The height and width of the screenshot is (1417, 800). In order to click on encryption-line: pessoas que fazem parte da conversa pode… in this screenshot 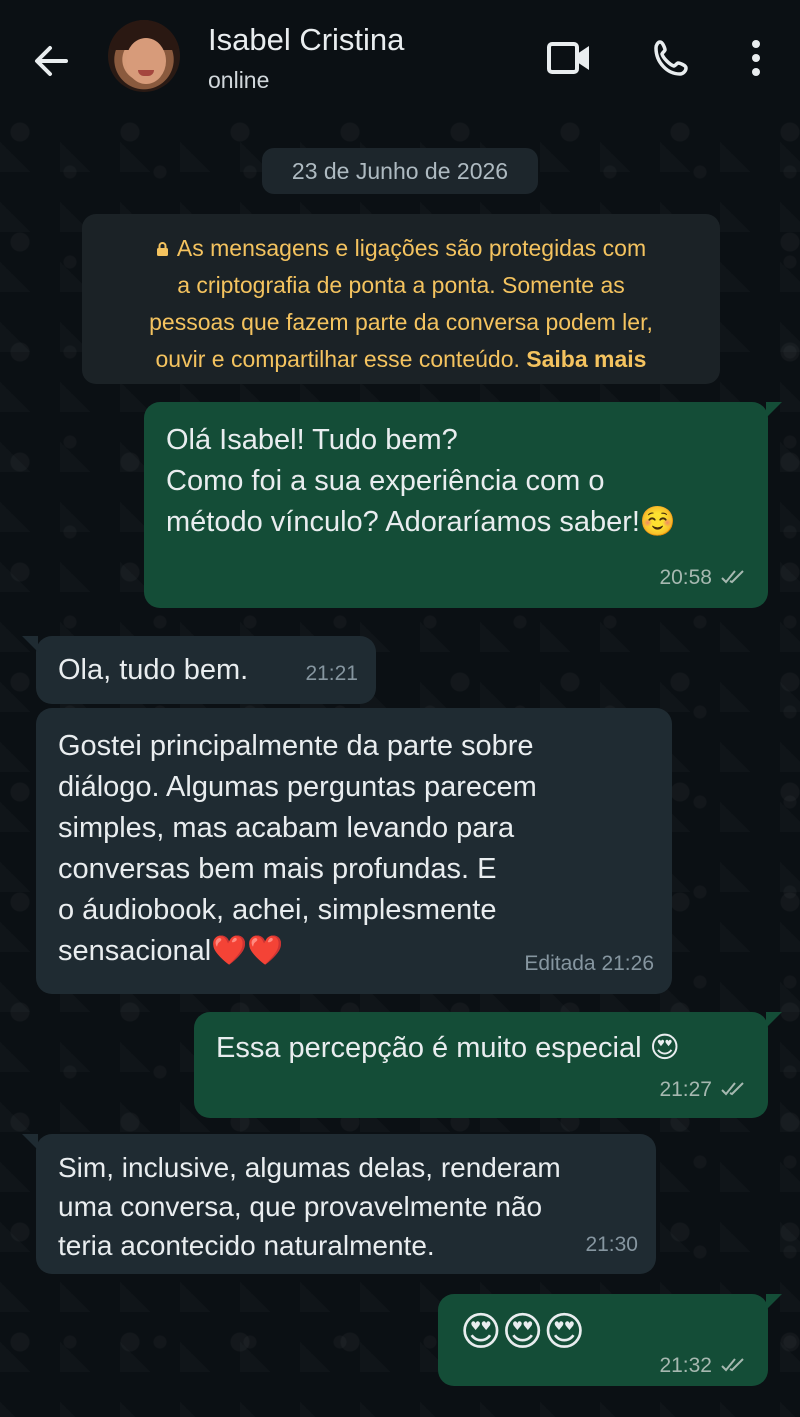, I will do `click(401, 322)`.